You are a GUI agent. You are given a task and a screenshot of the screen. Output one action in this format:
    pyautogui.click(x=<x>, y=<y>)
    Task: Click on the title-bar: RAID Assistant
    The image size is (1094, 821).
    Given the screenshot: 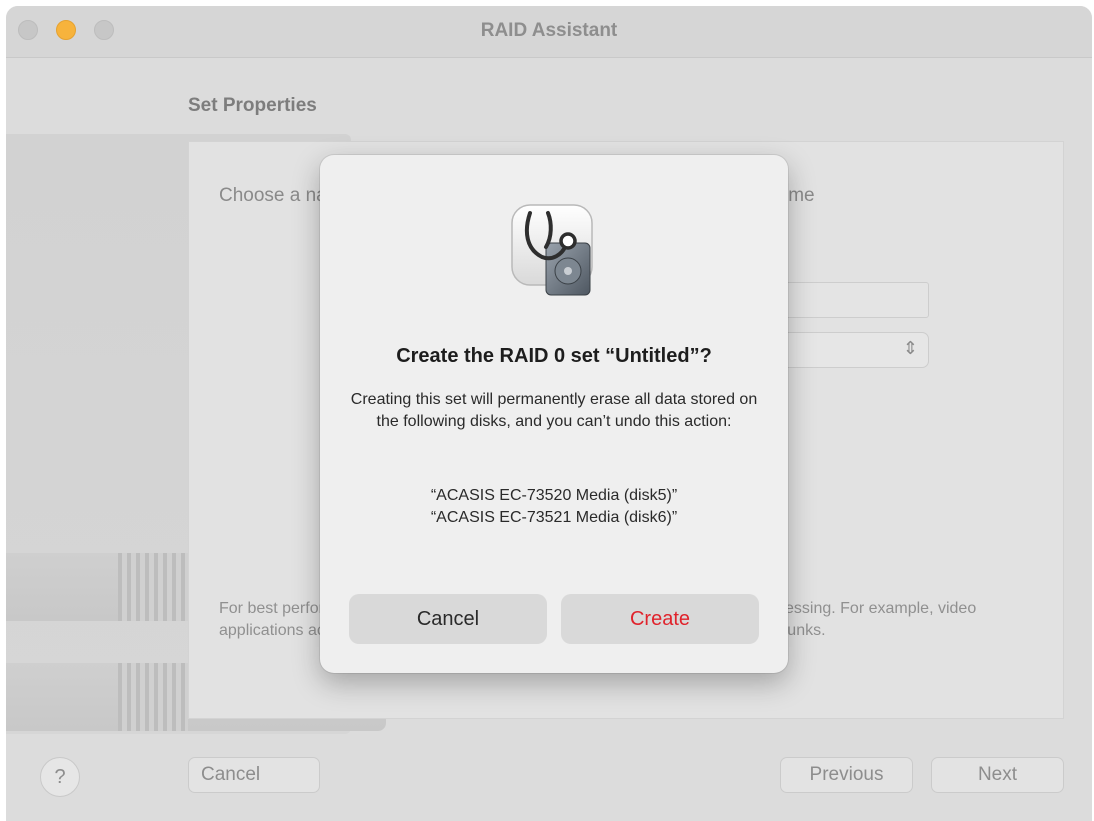 What is the action you would take?
    pyautogui.click(x=549, y=32)
    